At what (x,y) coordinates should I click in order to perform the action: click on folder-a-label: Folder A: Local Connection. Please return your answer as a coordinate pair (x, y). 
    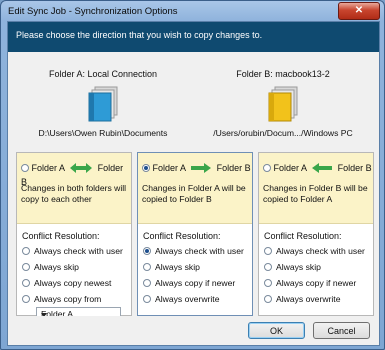
    Looking at the image, I should click on (103, 74).